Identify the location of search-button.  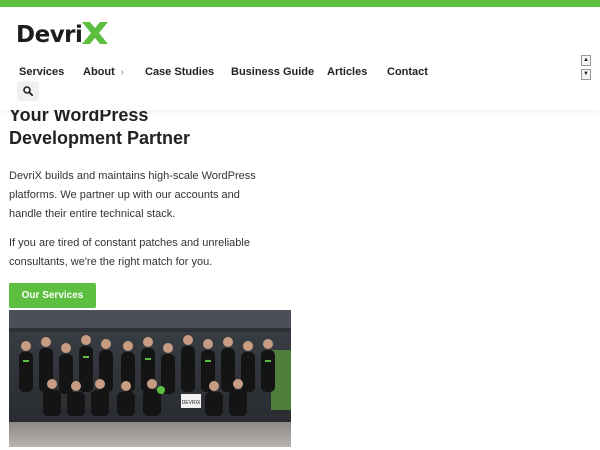
(28, 91).